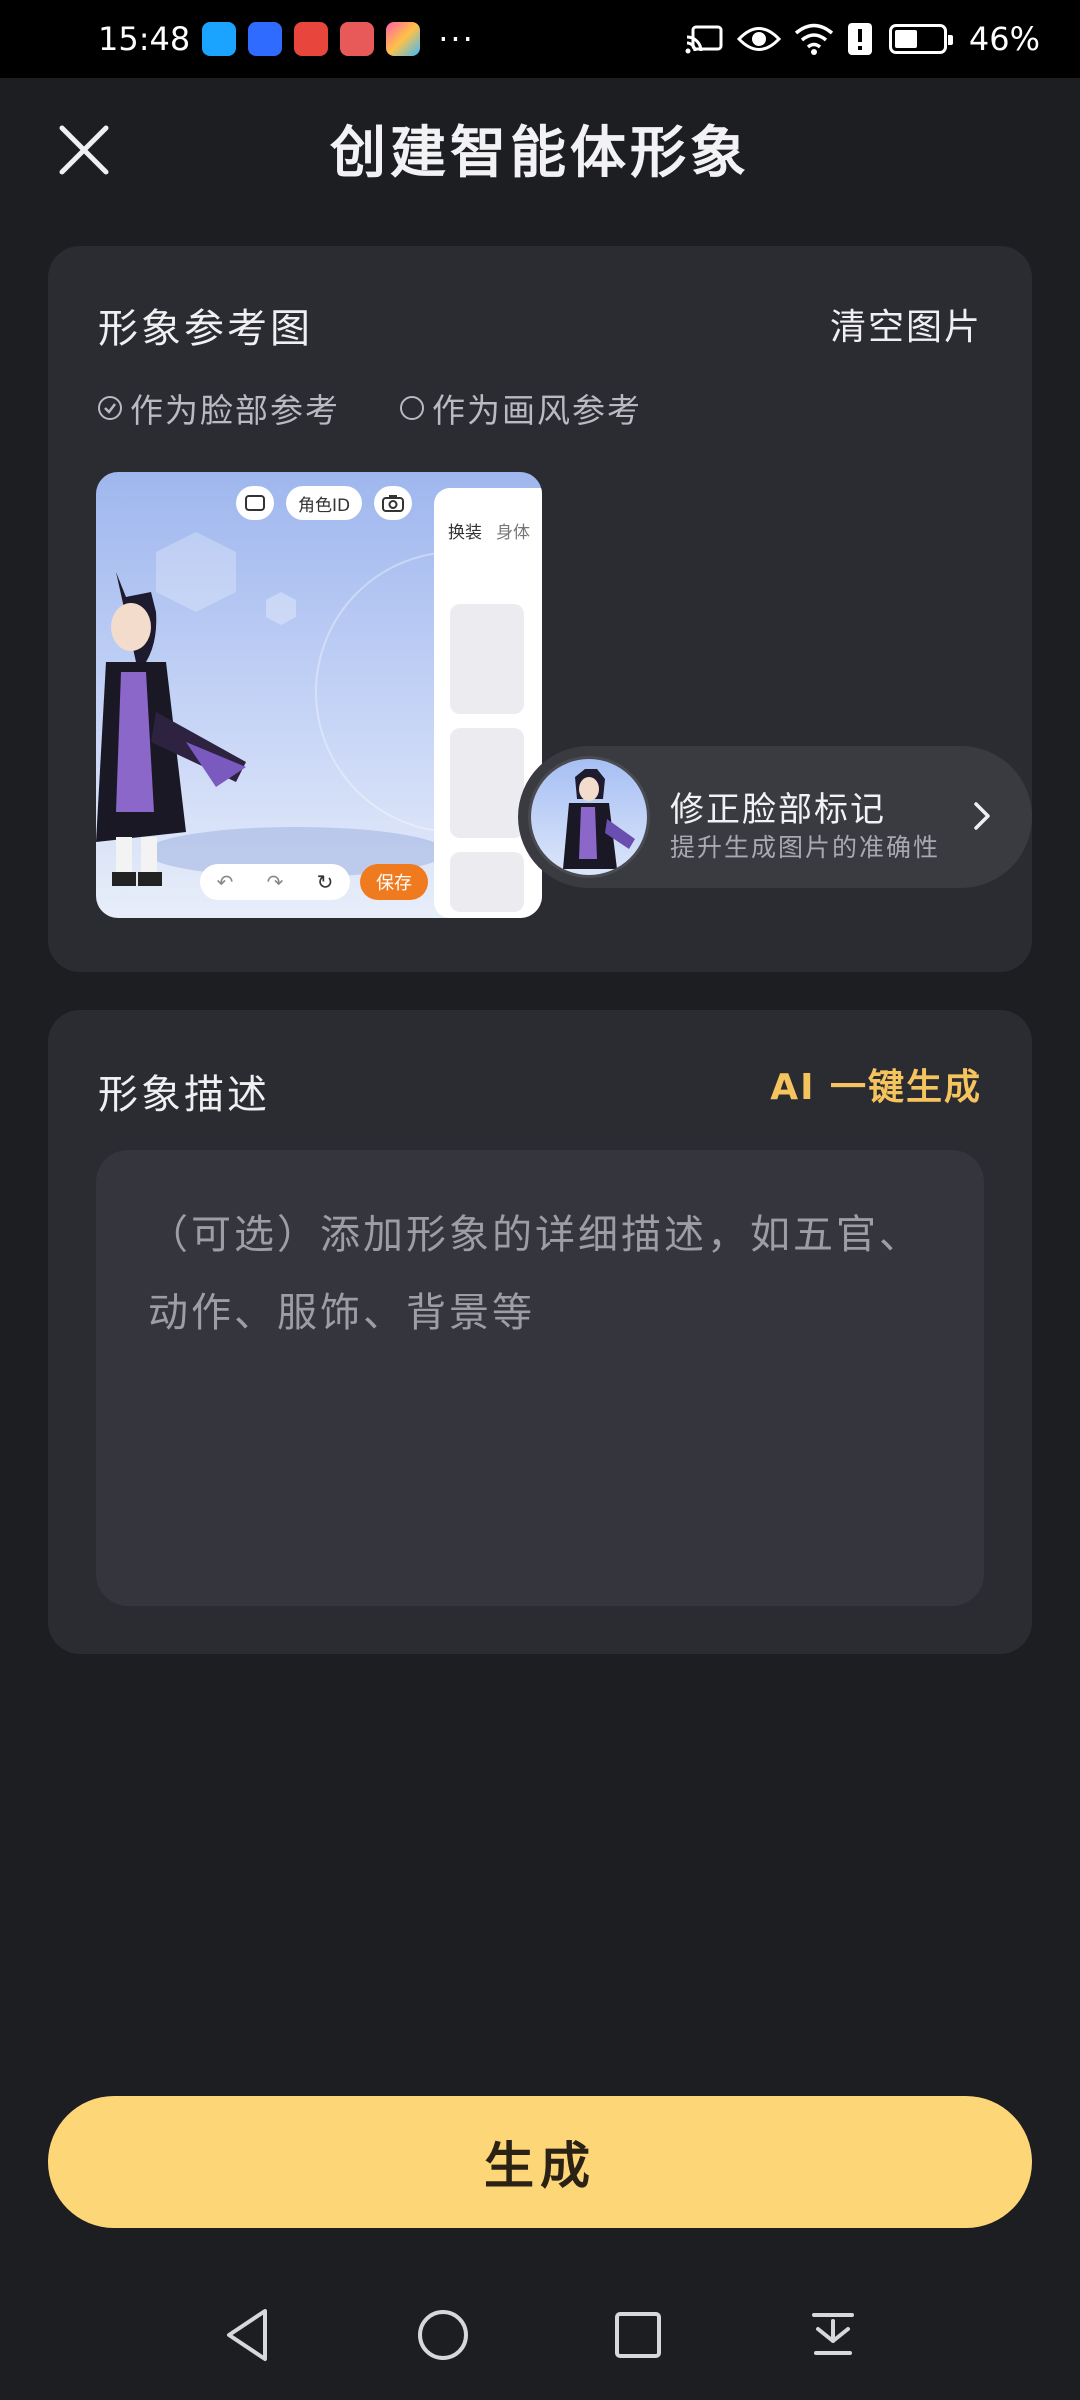 The height and width of the screenshot is (2400, 1080). I want to click on description-title: 形象描述, so click(184, 1095).